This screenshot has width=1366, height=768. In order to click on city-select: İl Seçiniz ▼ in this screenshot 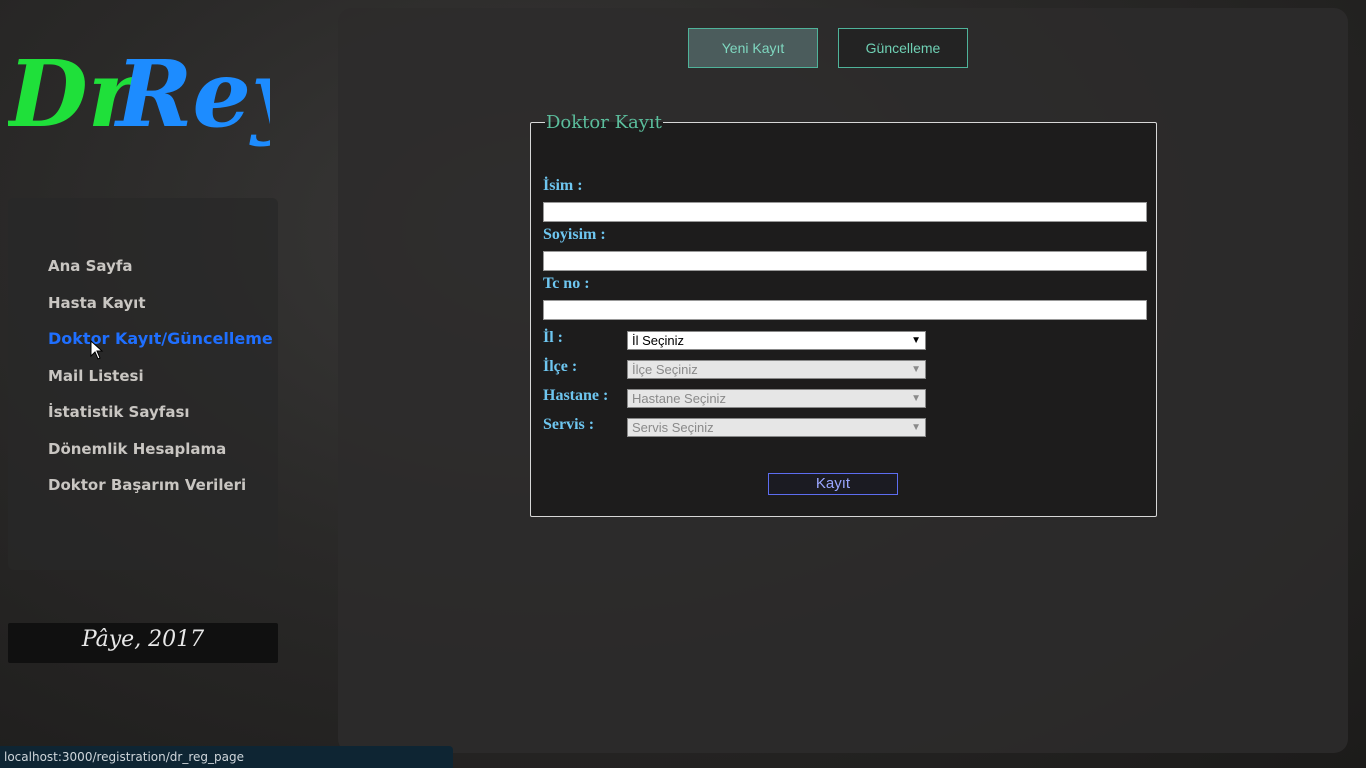, I will do `click(776, 340)`.